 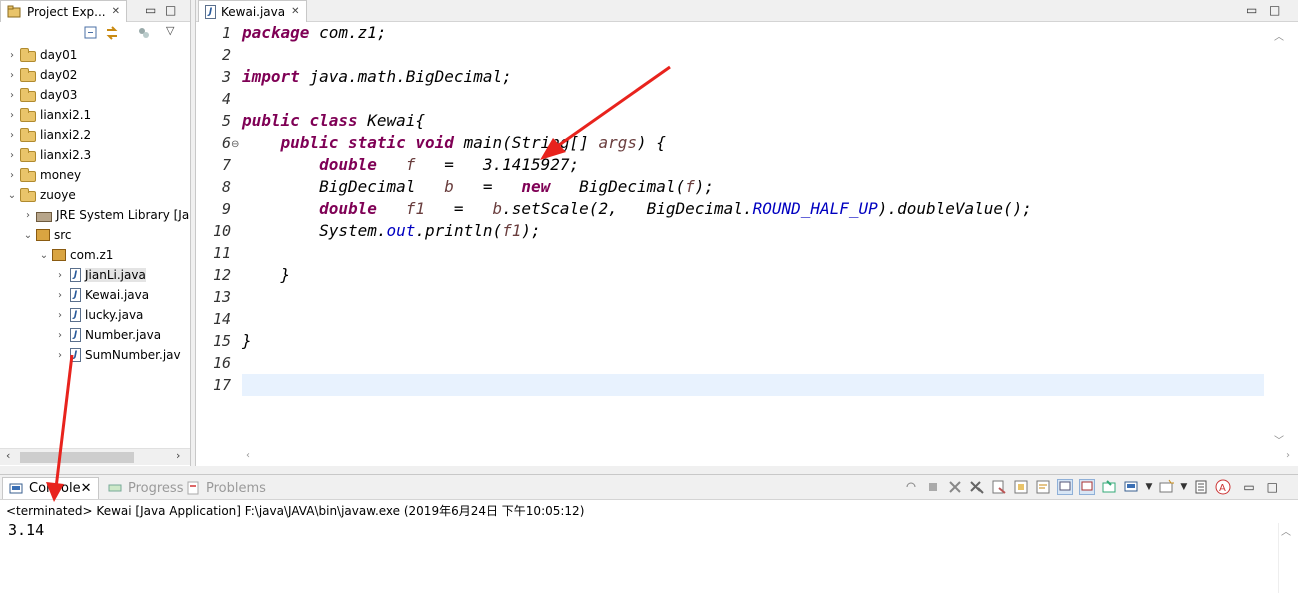 I want to click on filters-icon, so click(x=144, y=34).